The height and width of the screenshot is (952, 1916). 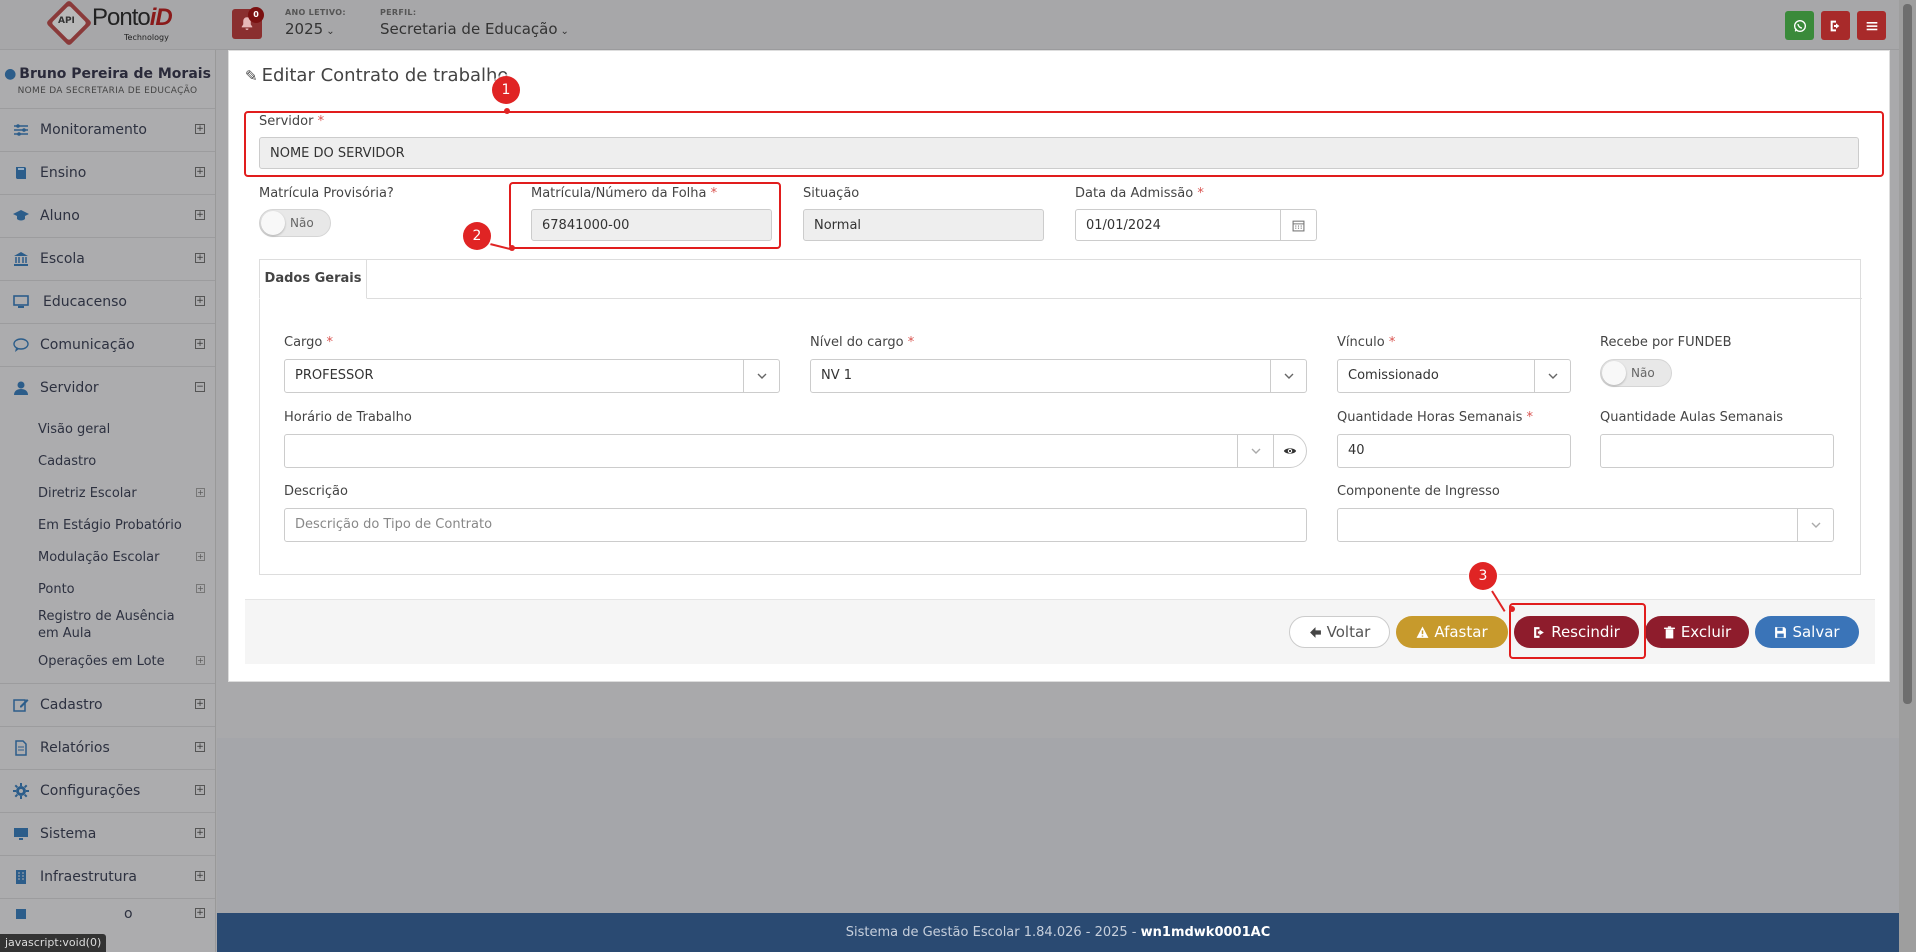 I want to click on sidebar-item-servidor: Servidor −, so click(x=107, y=387).